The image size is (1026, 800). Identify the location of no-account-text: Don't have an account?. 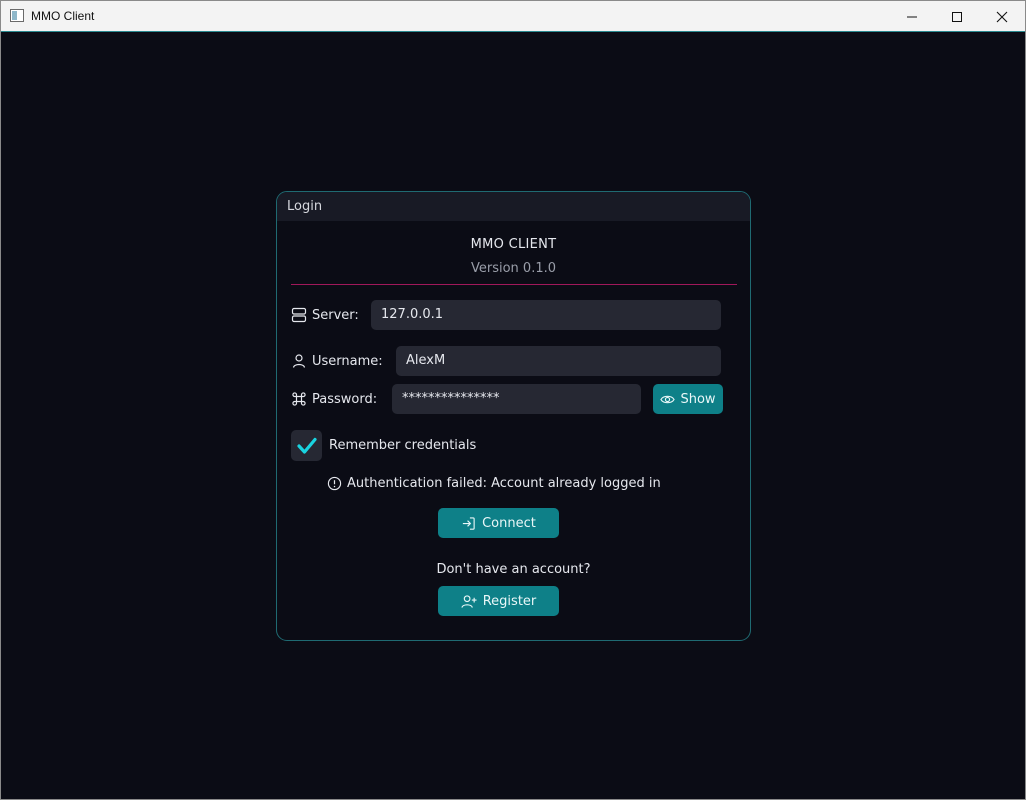
(513, 569).